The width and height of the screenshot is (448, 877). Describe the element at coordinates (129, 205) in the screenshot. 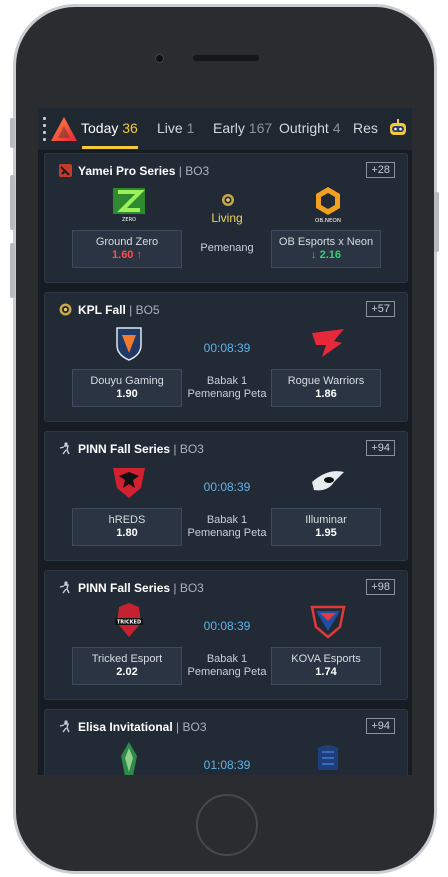

I see `ground-zero-logo-icon: ZERO` at that location.